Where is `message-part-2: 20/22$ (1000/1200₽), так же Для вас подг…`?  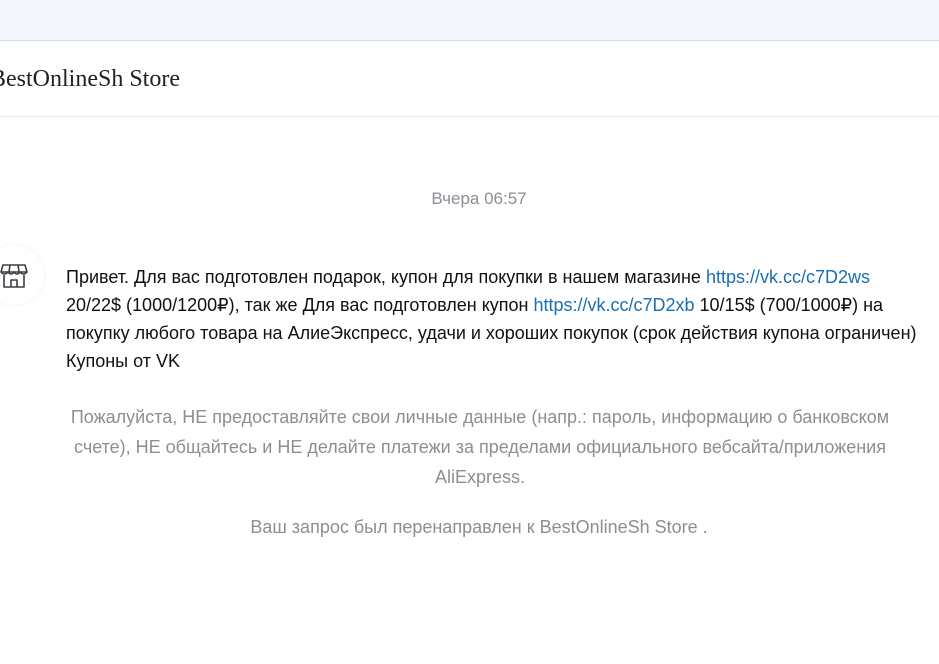
message-part-2: 20/22$ (1000/1200₽), так же Для вас подг… is located at coordinates (300, 305).